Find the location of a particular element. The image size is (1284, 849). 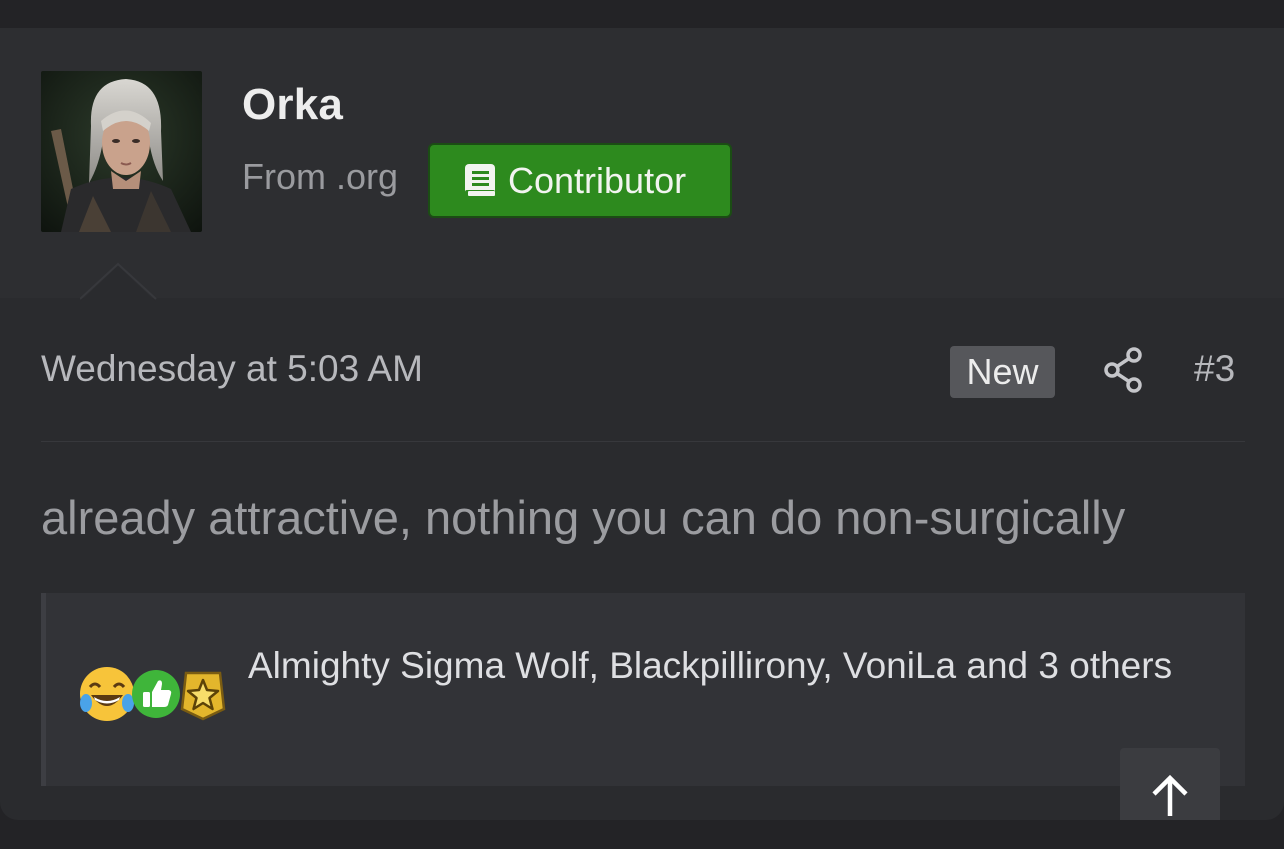

reaction-icons is located at coordinates (158, 695).